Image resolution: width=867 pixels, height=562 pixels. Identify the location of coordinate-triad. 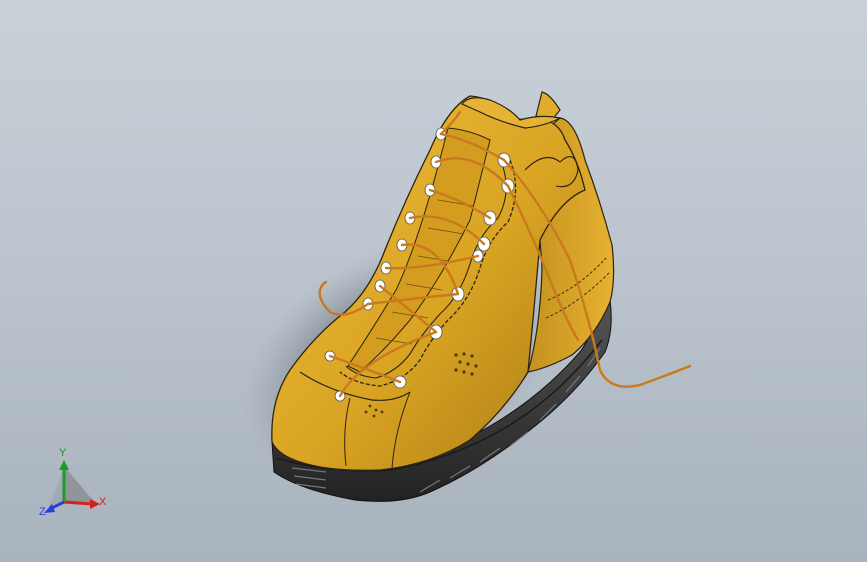
(79, 486).